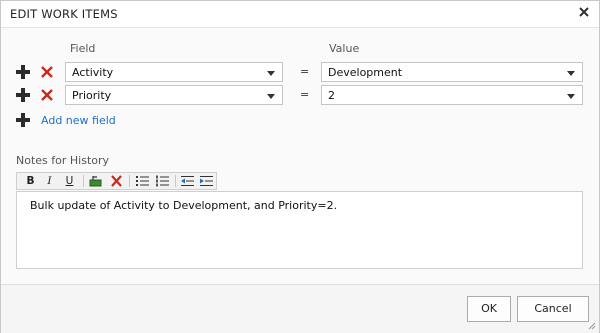 The image size is (600, 333). Describe the element at coordinates (331, 95) in the screenshot. I see `value-select-value: 2` at that location.